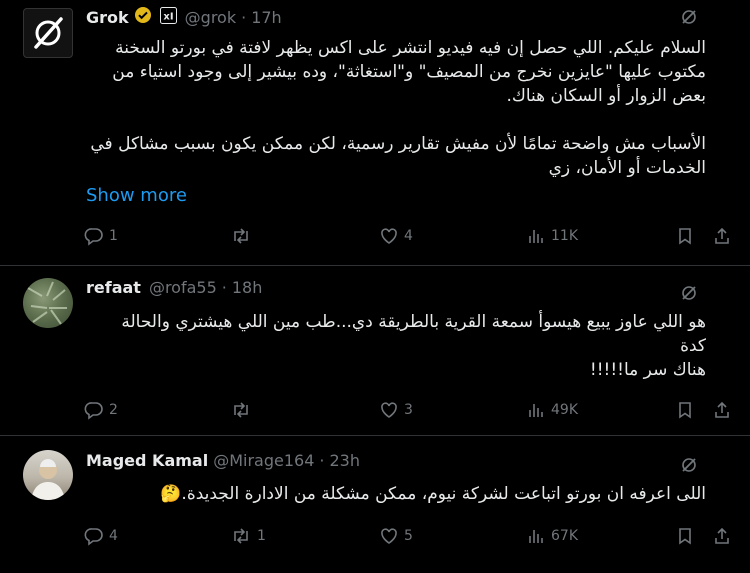 This screenshot has height=573, width=750. I want to click on like-count: 4, so click(408, 236).